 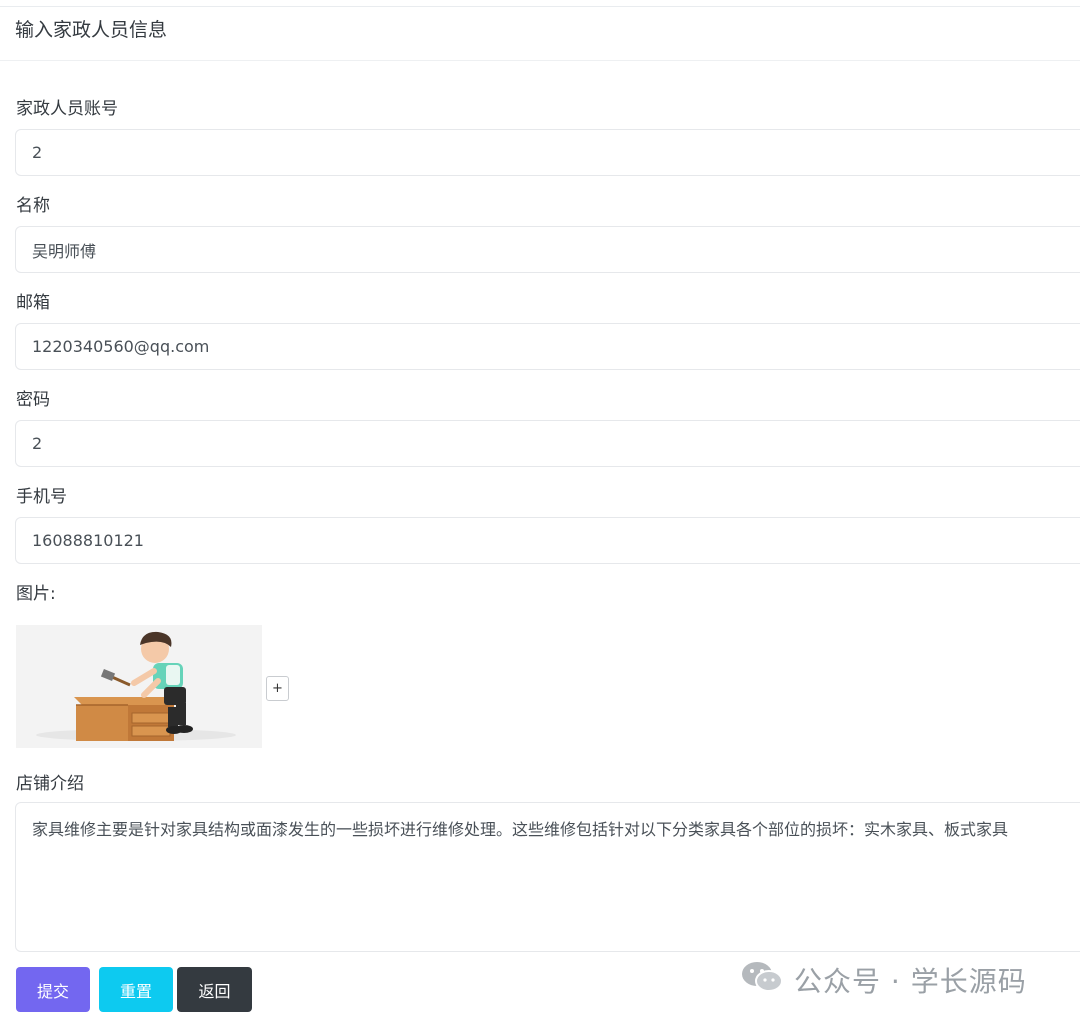 I want to click on watermark: 公众号 · 学长源码, so click(x=883, y=980).